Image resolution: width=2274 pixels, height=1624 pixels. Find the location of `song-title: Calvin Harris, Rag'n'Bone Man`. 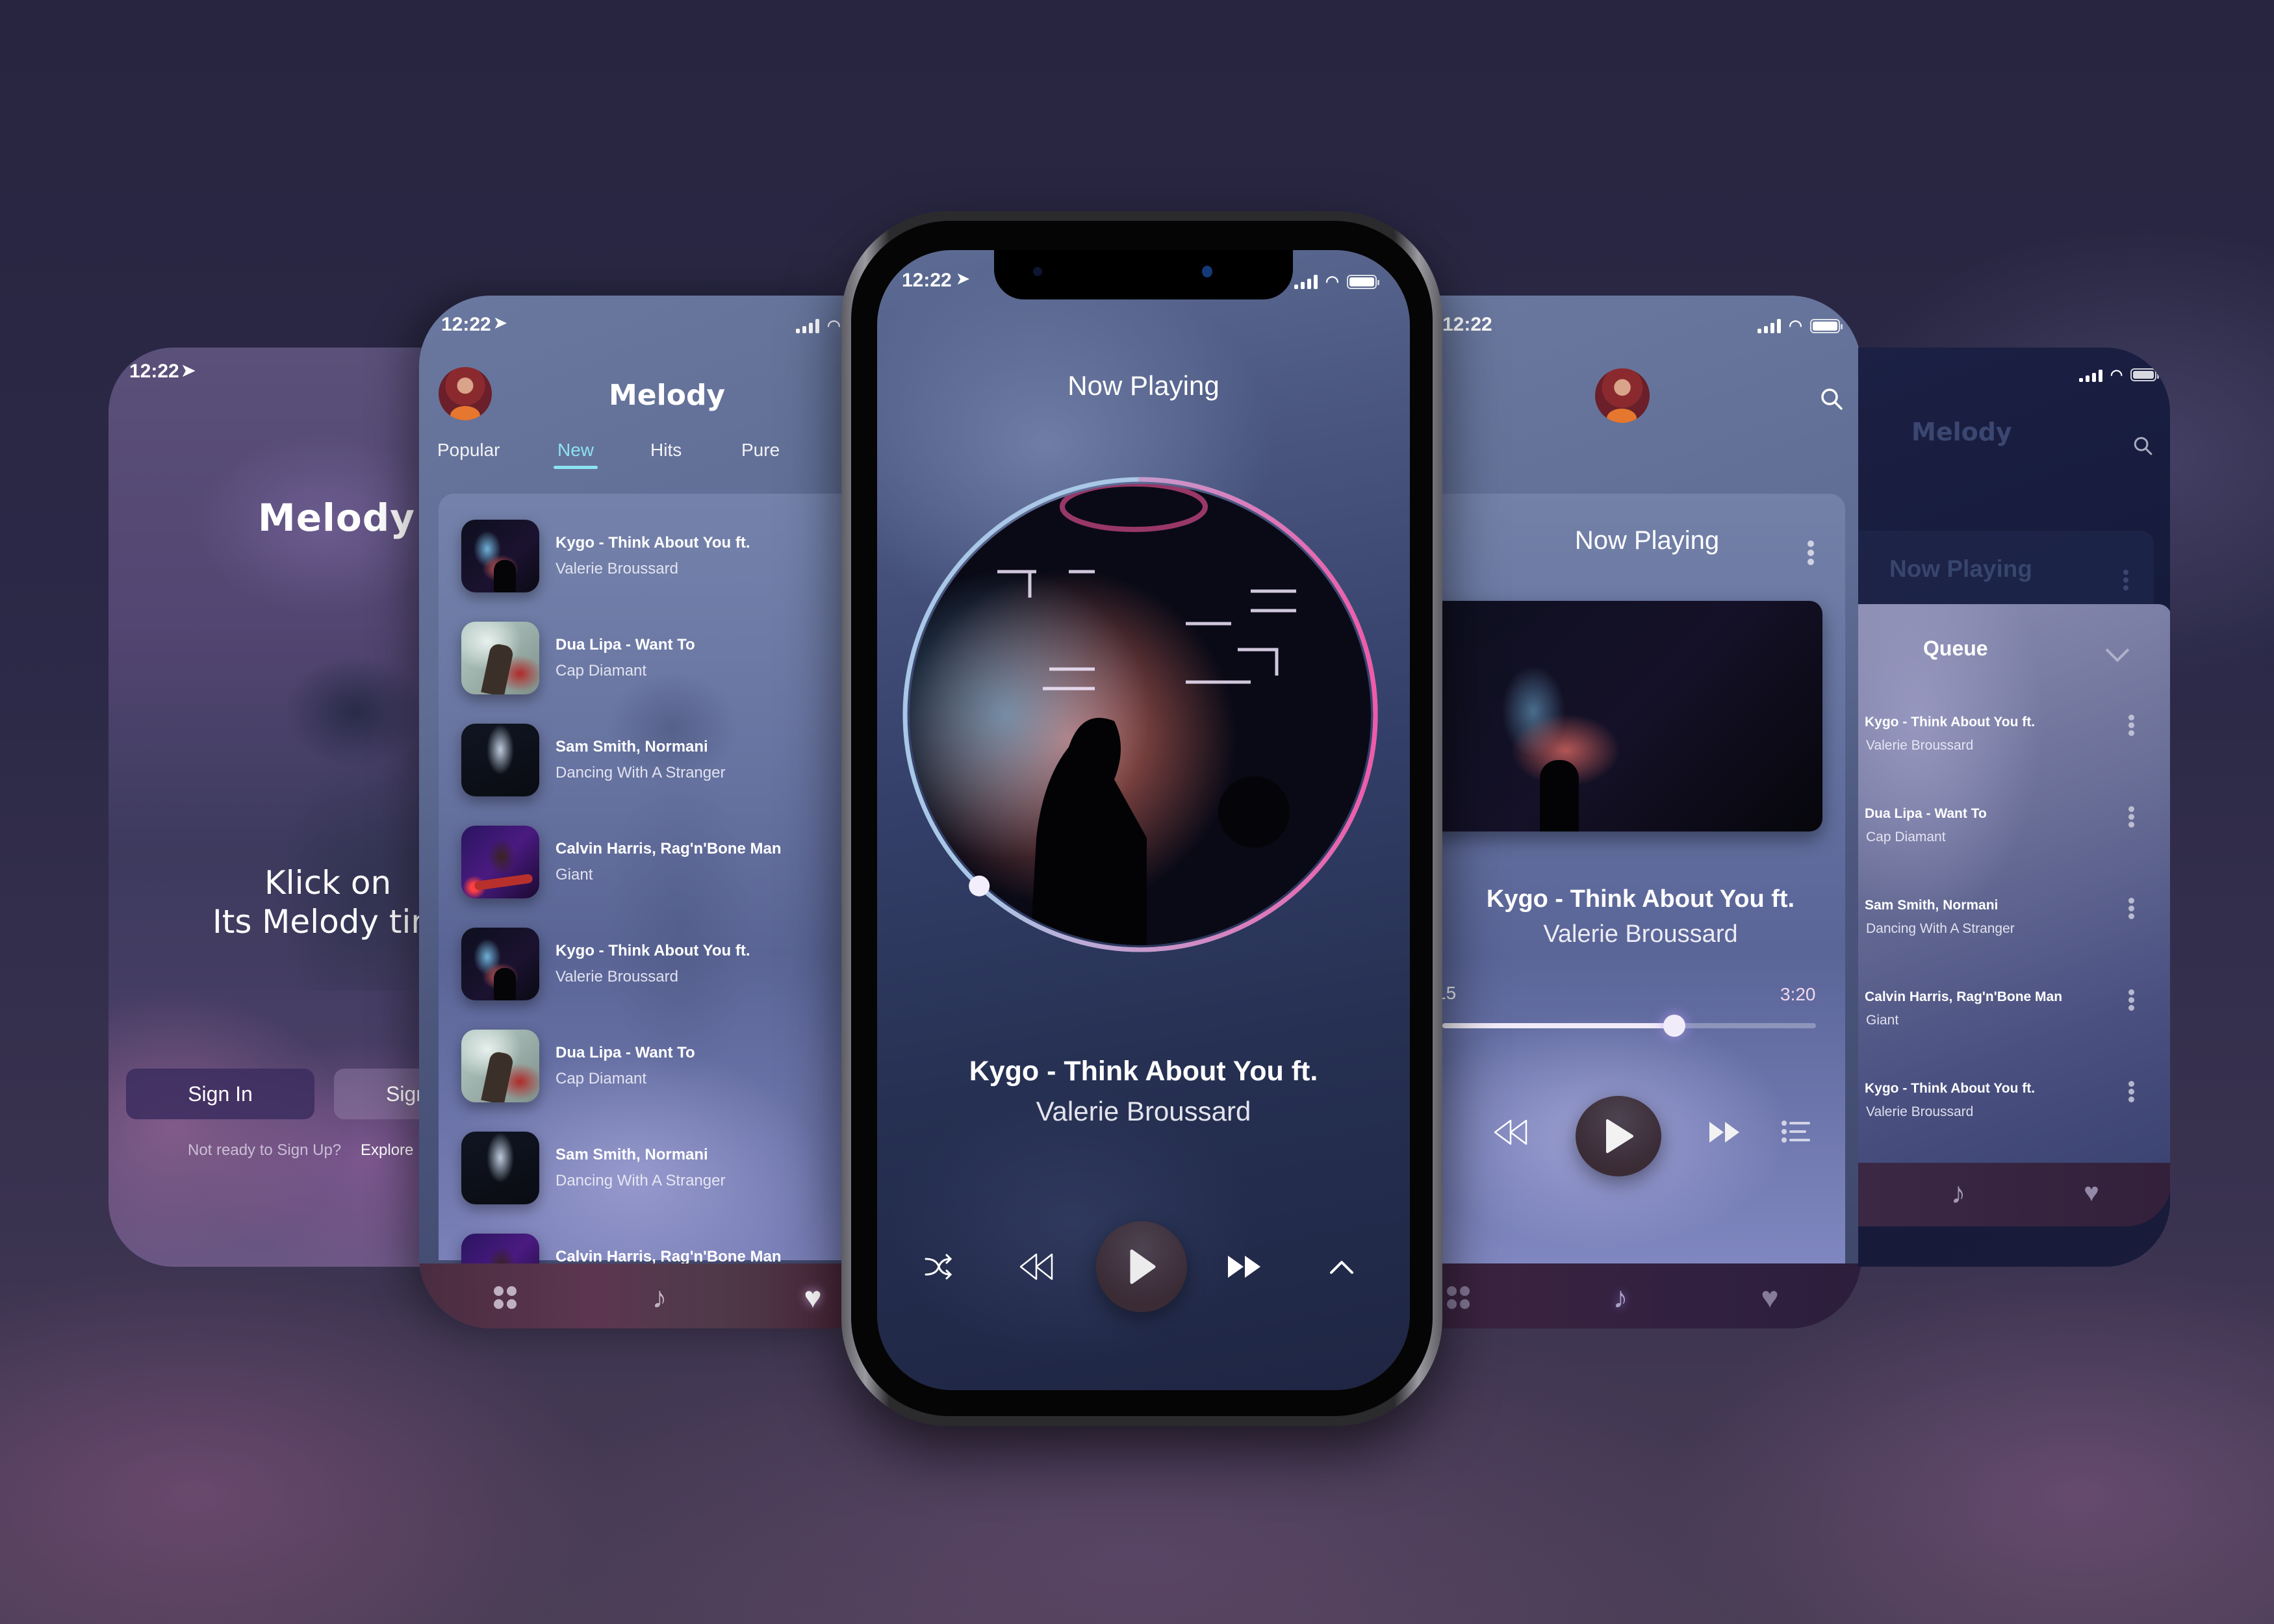

song-title: Calvin Harris, Rag'n'Bone Man is located at coordinates (669, 848).